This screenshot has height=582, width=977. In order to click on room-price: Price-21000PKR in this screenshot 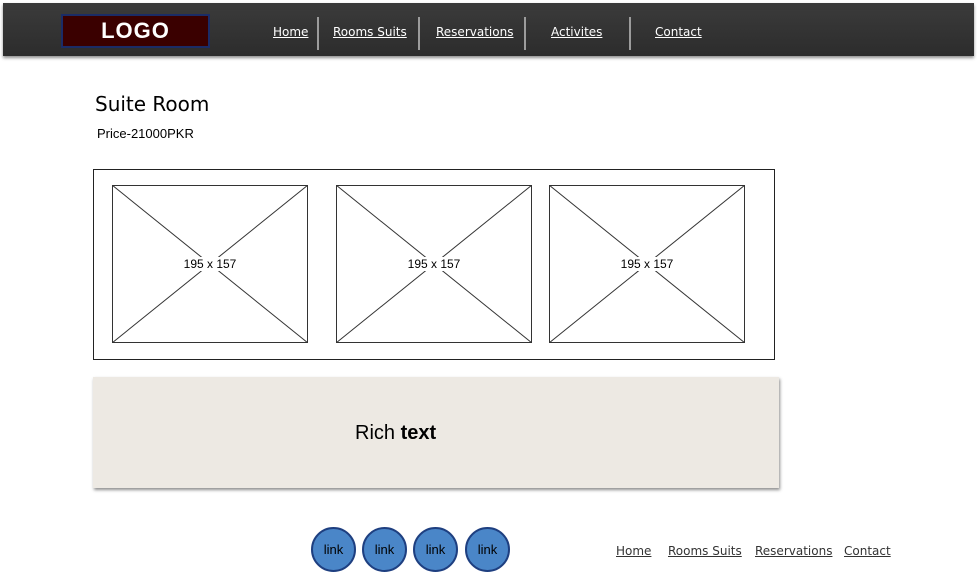, I will do `click(145, 133)`.